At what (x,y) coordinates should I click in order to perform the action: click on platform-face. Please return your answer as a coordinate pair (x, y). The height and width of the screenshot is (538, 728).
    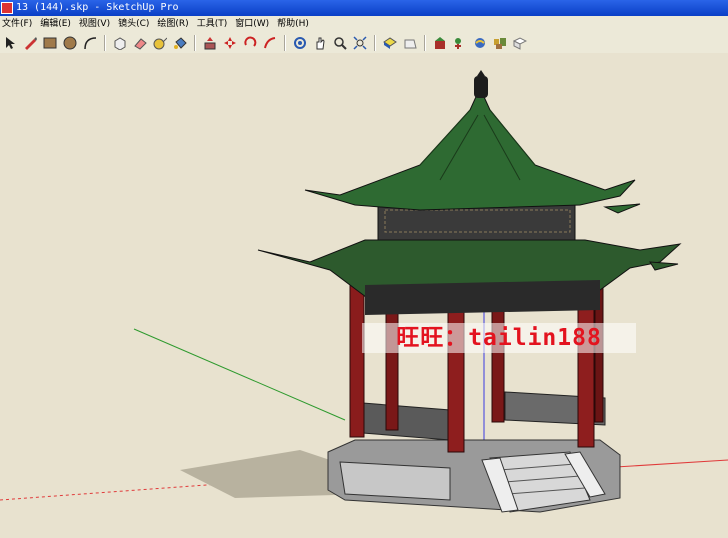
    Looking at the image, I should click on (395, 481).